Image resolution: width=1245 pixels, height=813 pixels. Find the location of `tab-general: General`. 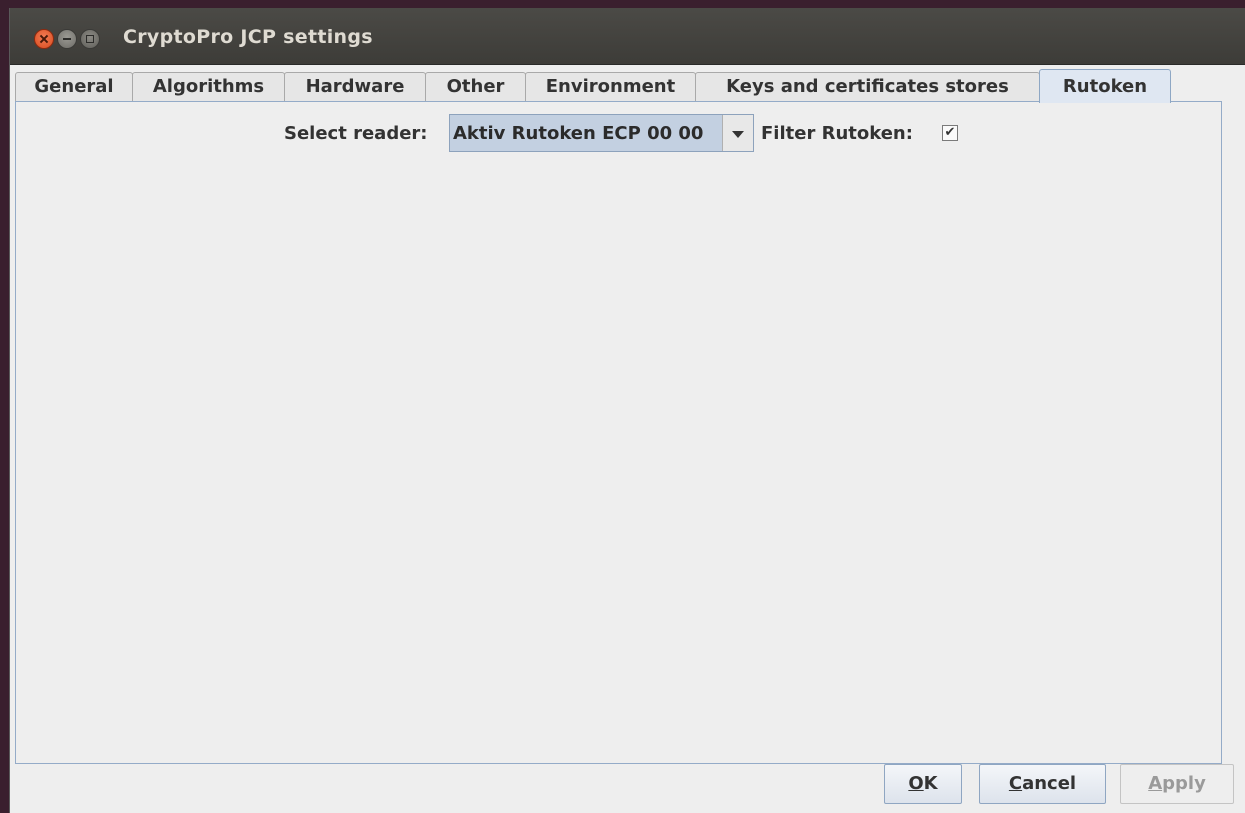

tab-general: General is located at coordinates (74, 87).